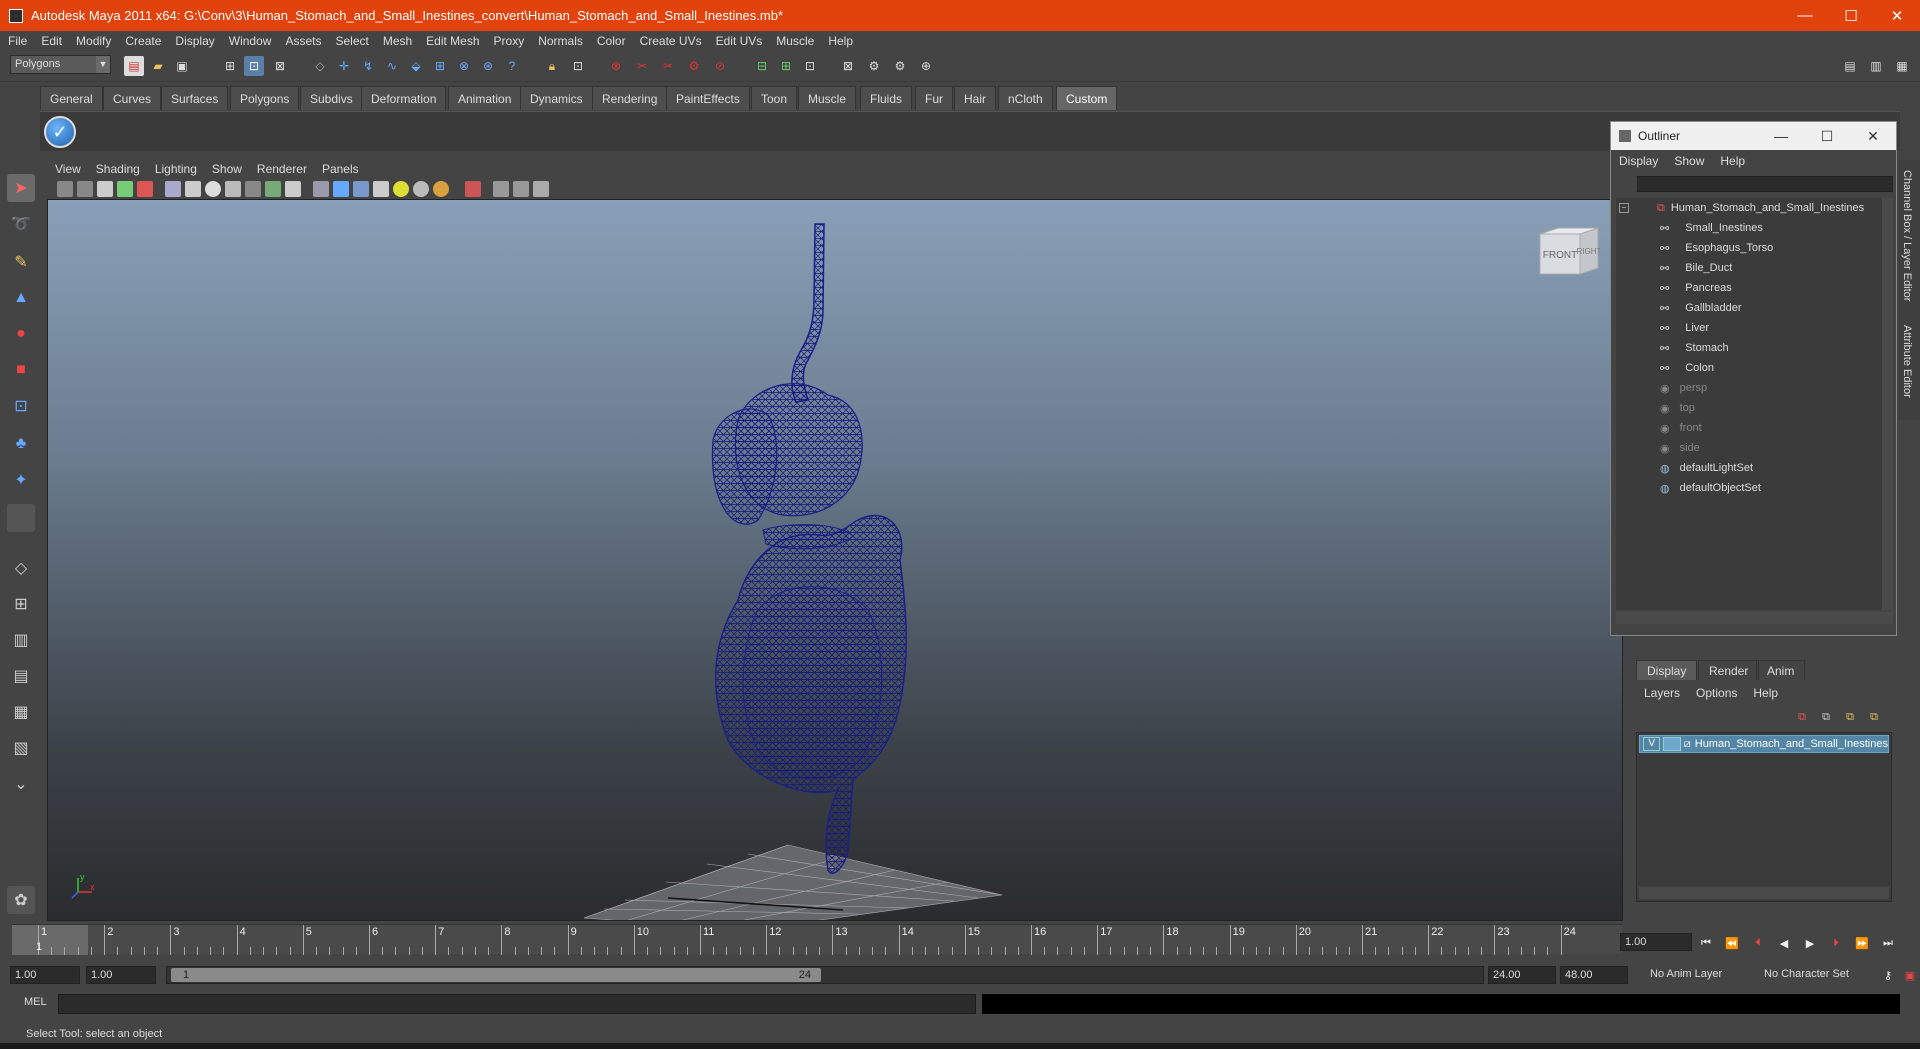  What do you see at coordinates (193, 189) in the screenshot?
I see `film-gate-icon` at bounding box center [193, 189].